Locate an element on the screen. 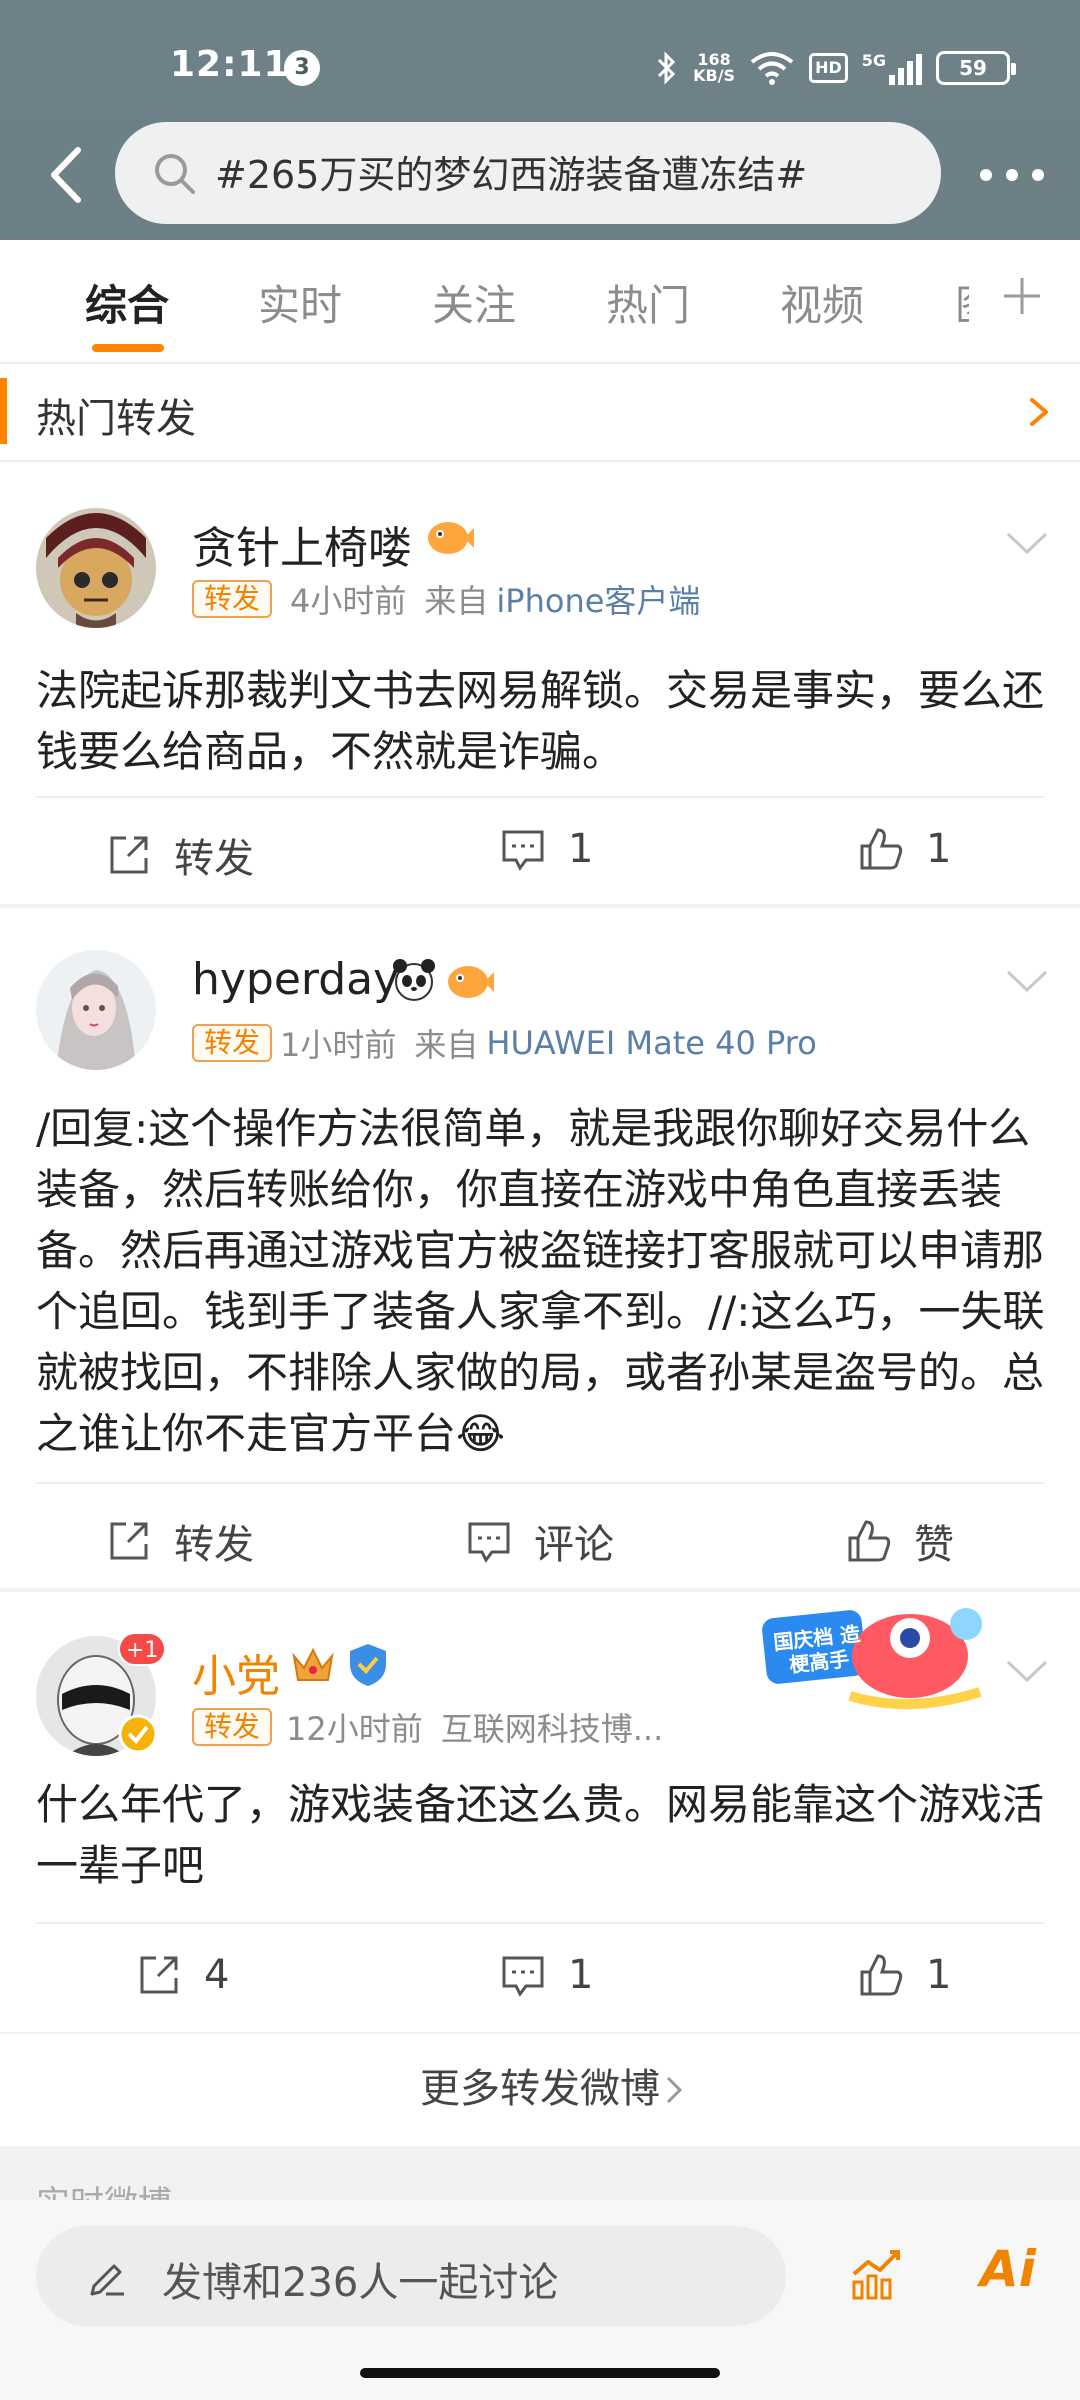 Image resolution: width=1080 pixels, height=2400 pixels. verified-badge-icon is located at coordinates (138, 1734).